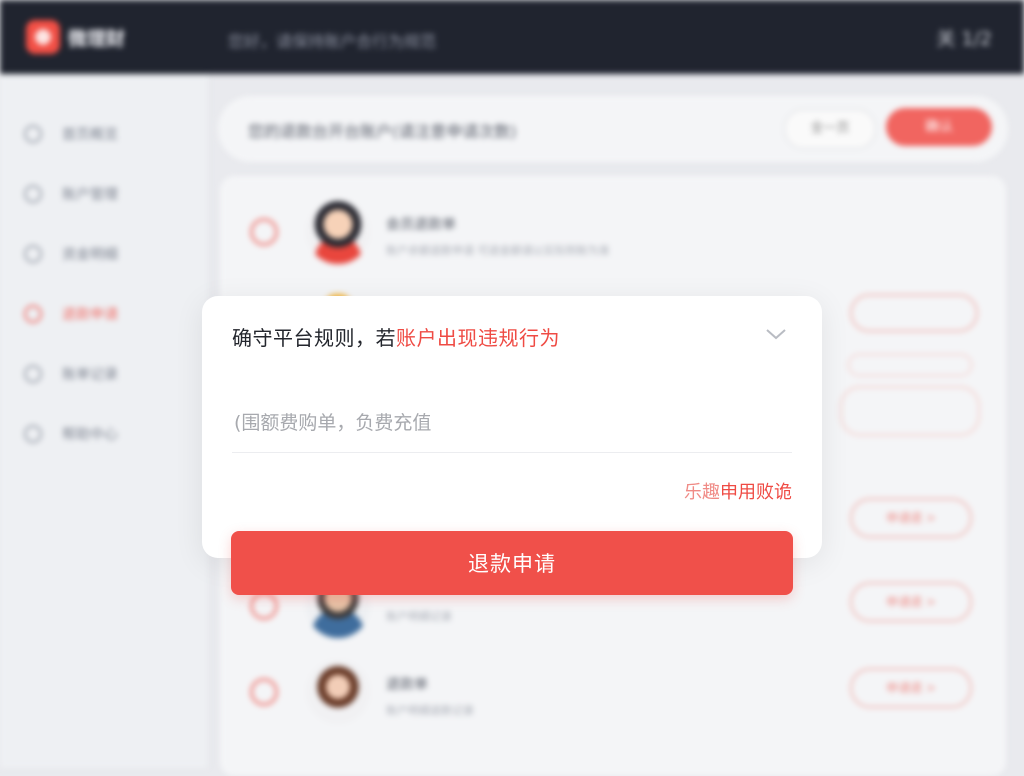  I want to click on divider, so click(512, 452).